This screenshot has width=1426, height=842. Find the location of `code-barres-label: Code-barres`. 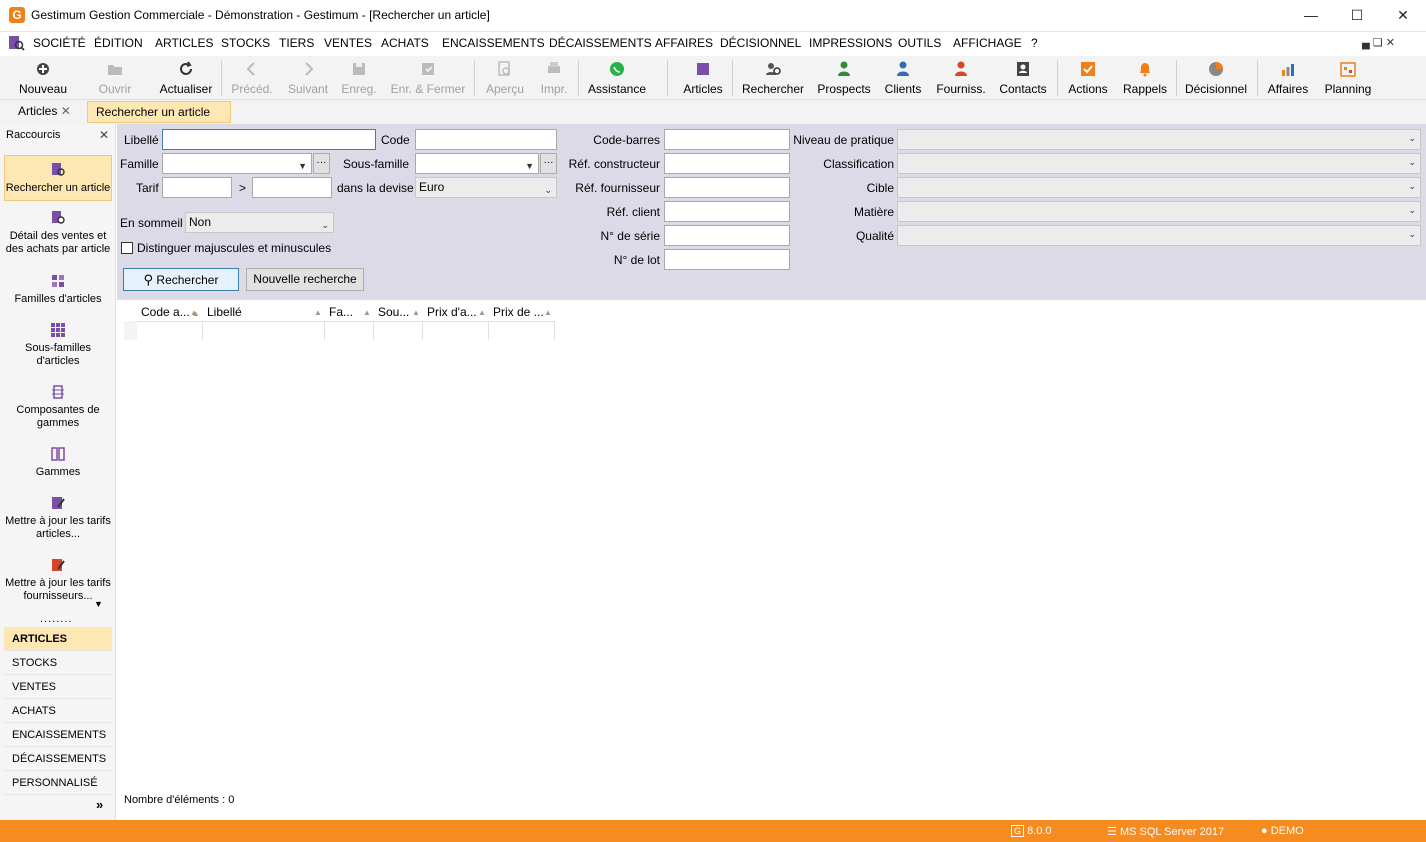

code-barres-label: Code-barres is located at coordinates (626, 140).